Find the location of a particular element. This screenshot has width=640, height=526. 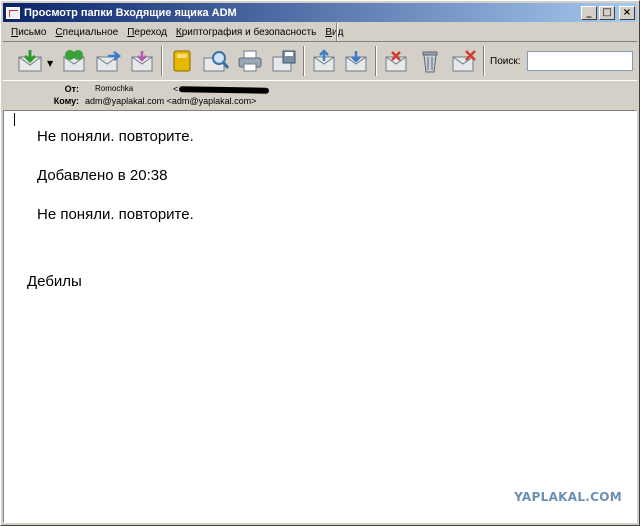

previous-message-button is located at coordinates (324, 61).